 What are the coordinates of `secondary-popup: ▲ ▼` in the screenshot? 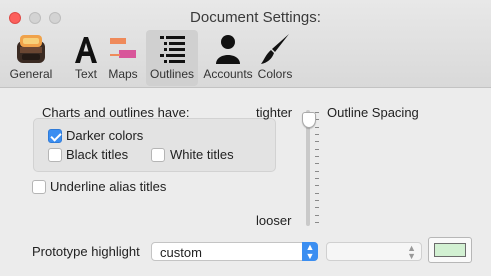 It's located at (374, 251).